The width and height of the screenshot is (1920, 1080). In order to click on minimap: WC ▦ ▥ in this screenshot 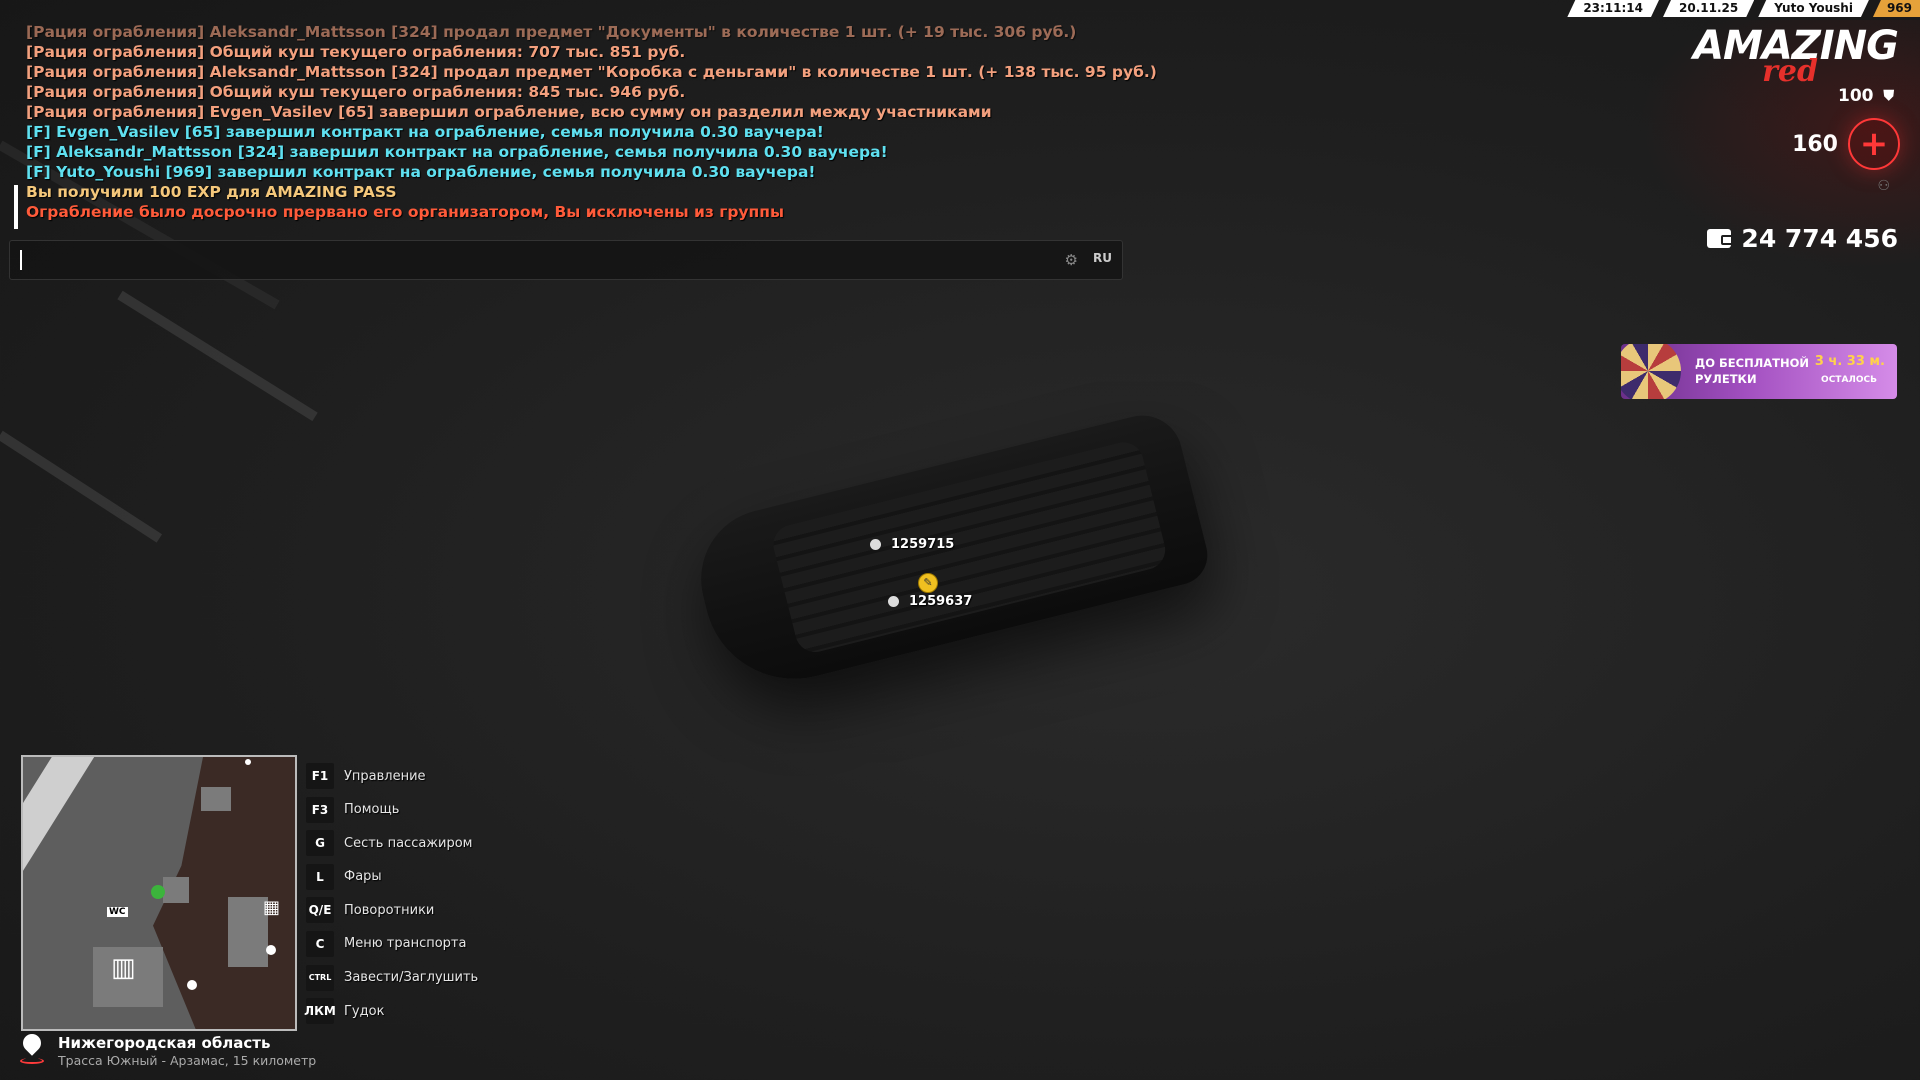, I will do `click(159, 893)`.